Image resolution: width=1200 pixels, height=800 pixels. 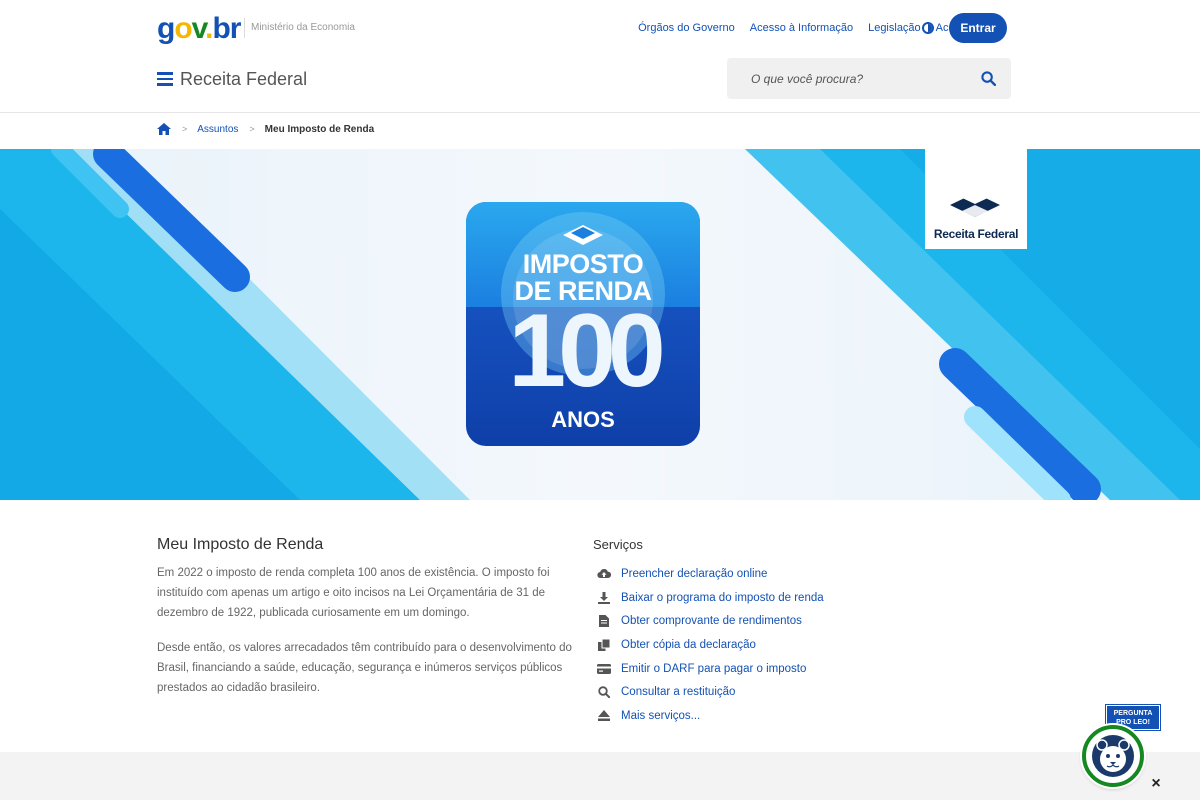 What do you see at coordinates (604, 716) in the screenshot?
I see `eject-icon` at bounding box center [604, 716].